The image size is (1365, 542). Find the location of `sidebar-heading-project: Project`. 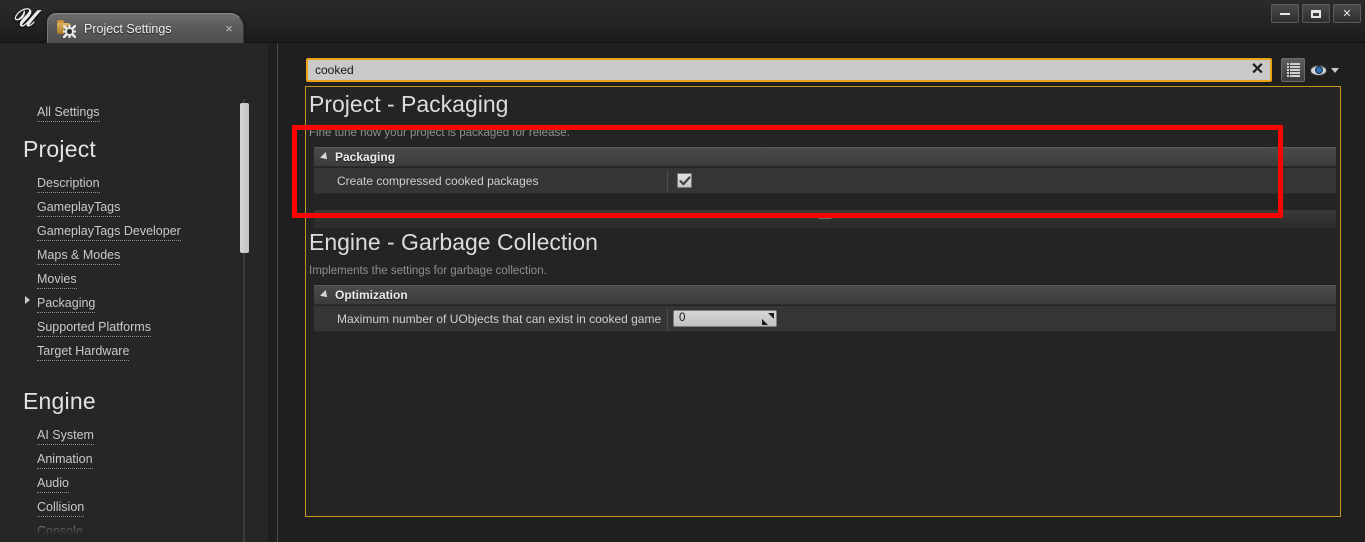

sidebar-heading-project: Project is located at coordinates (59, 149).